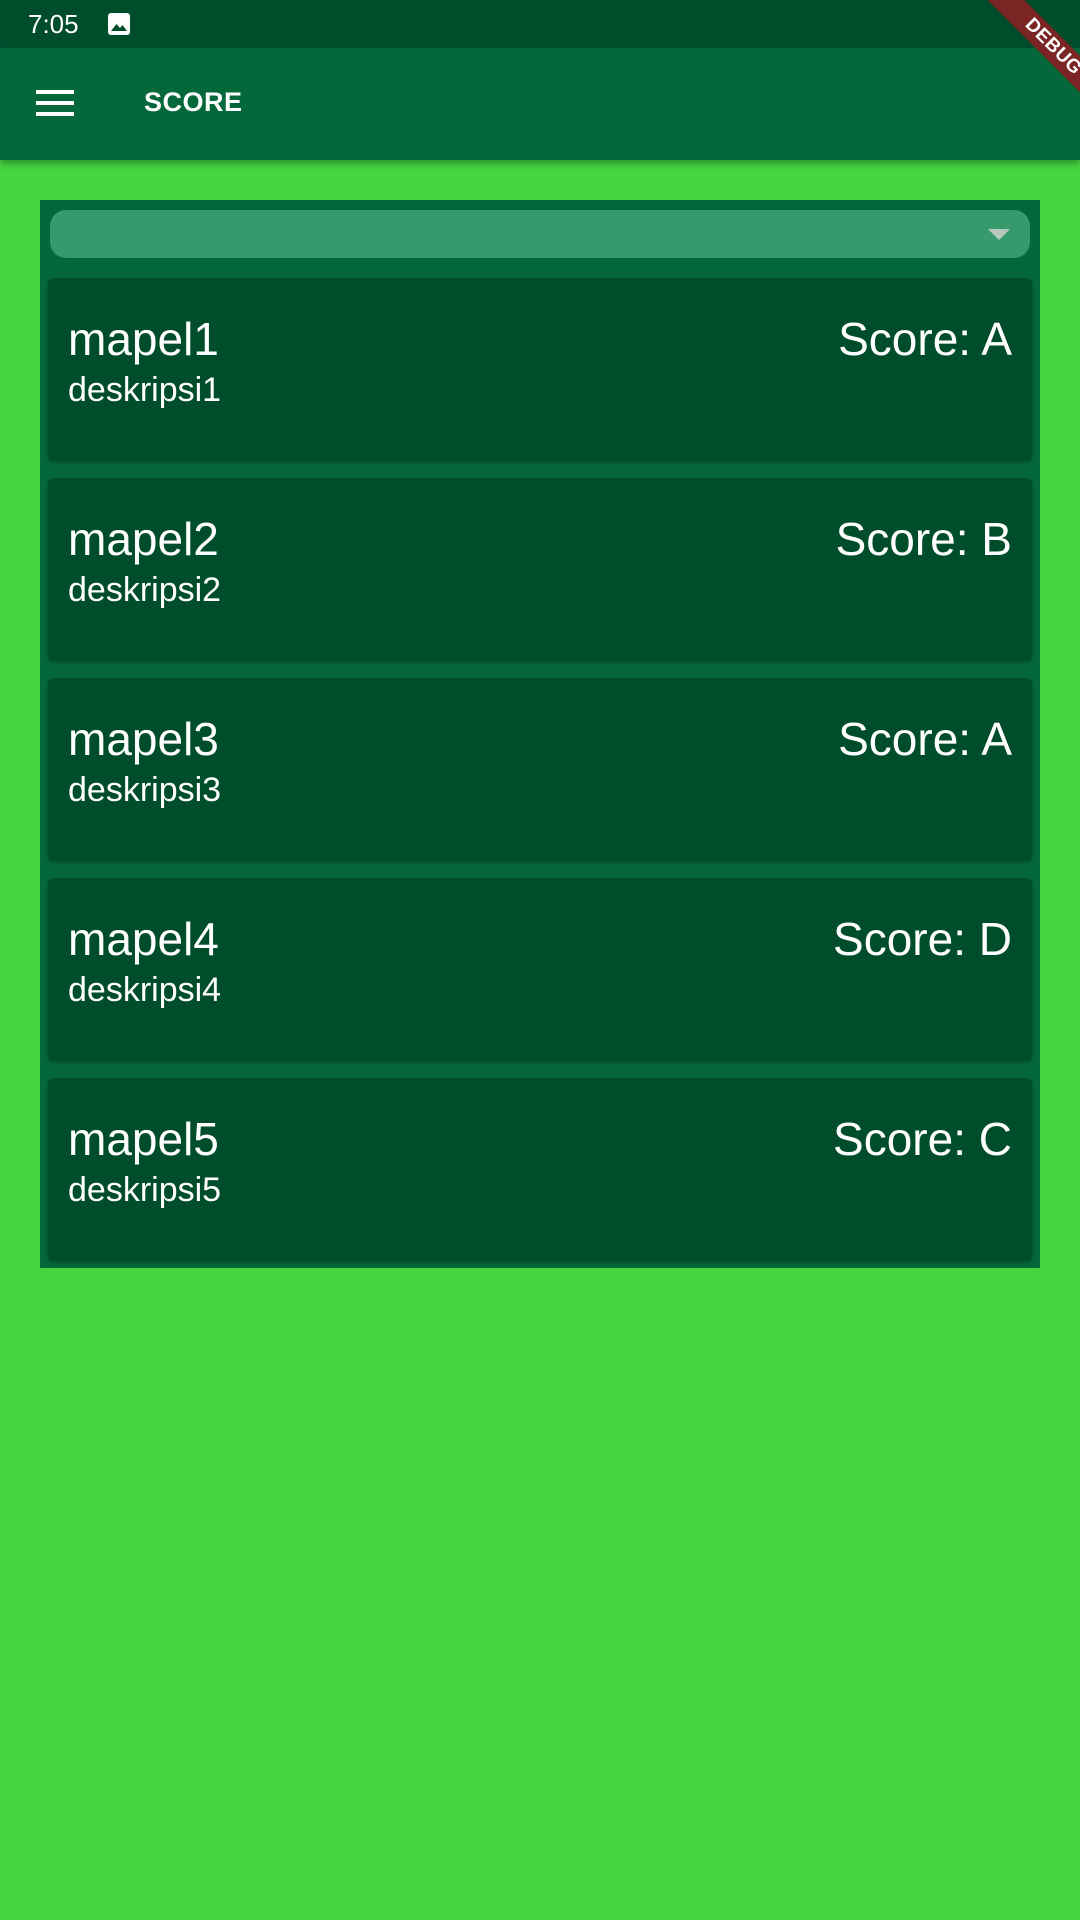  I want to click on score-card: mapel3 deskripsi3 Score: A, so click(540, 769).